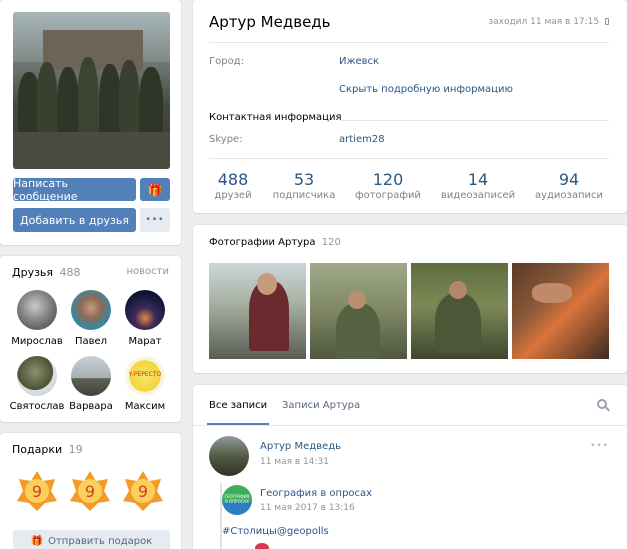  Describe the element at coordinates (229, 456) in the screenshot. I see `post-author-avatar` at that location.